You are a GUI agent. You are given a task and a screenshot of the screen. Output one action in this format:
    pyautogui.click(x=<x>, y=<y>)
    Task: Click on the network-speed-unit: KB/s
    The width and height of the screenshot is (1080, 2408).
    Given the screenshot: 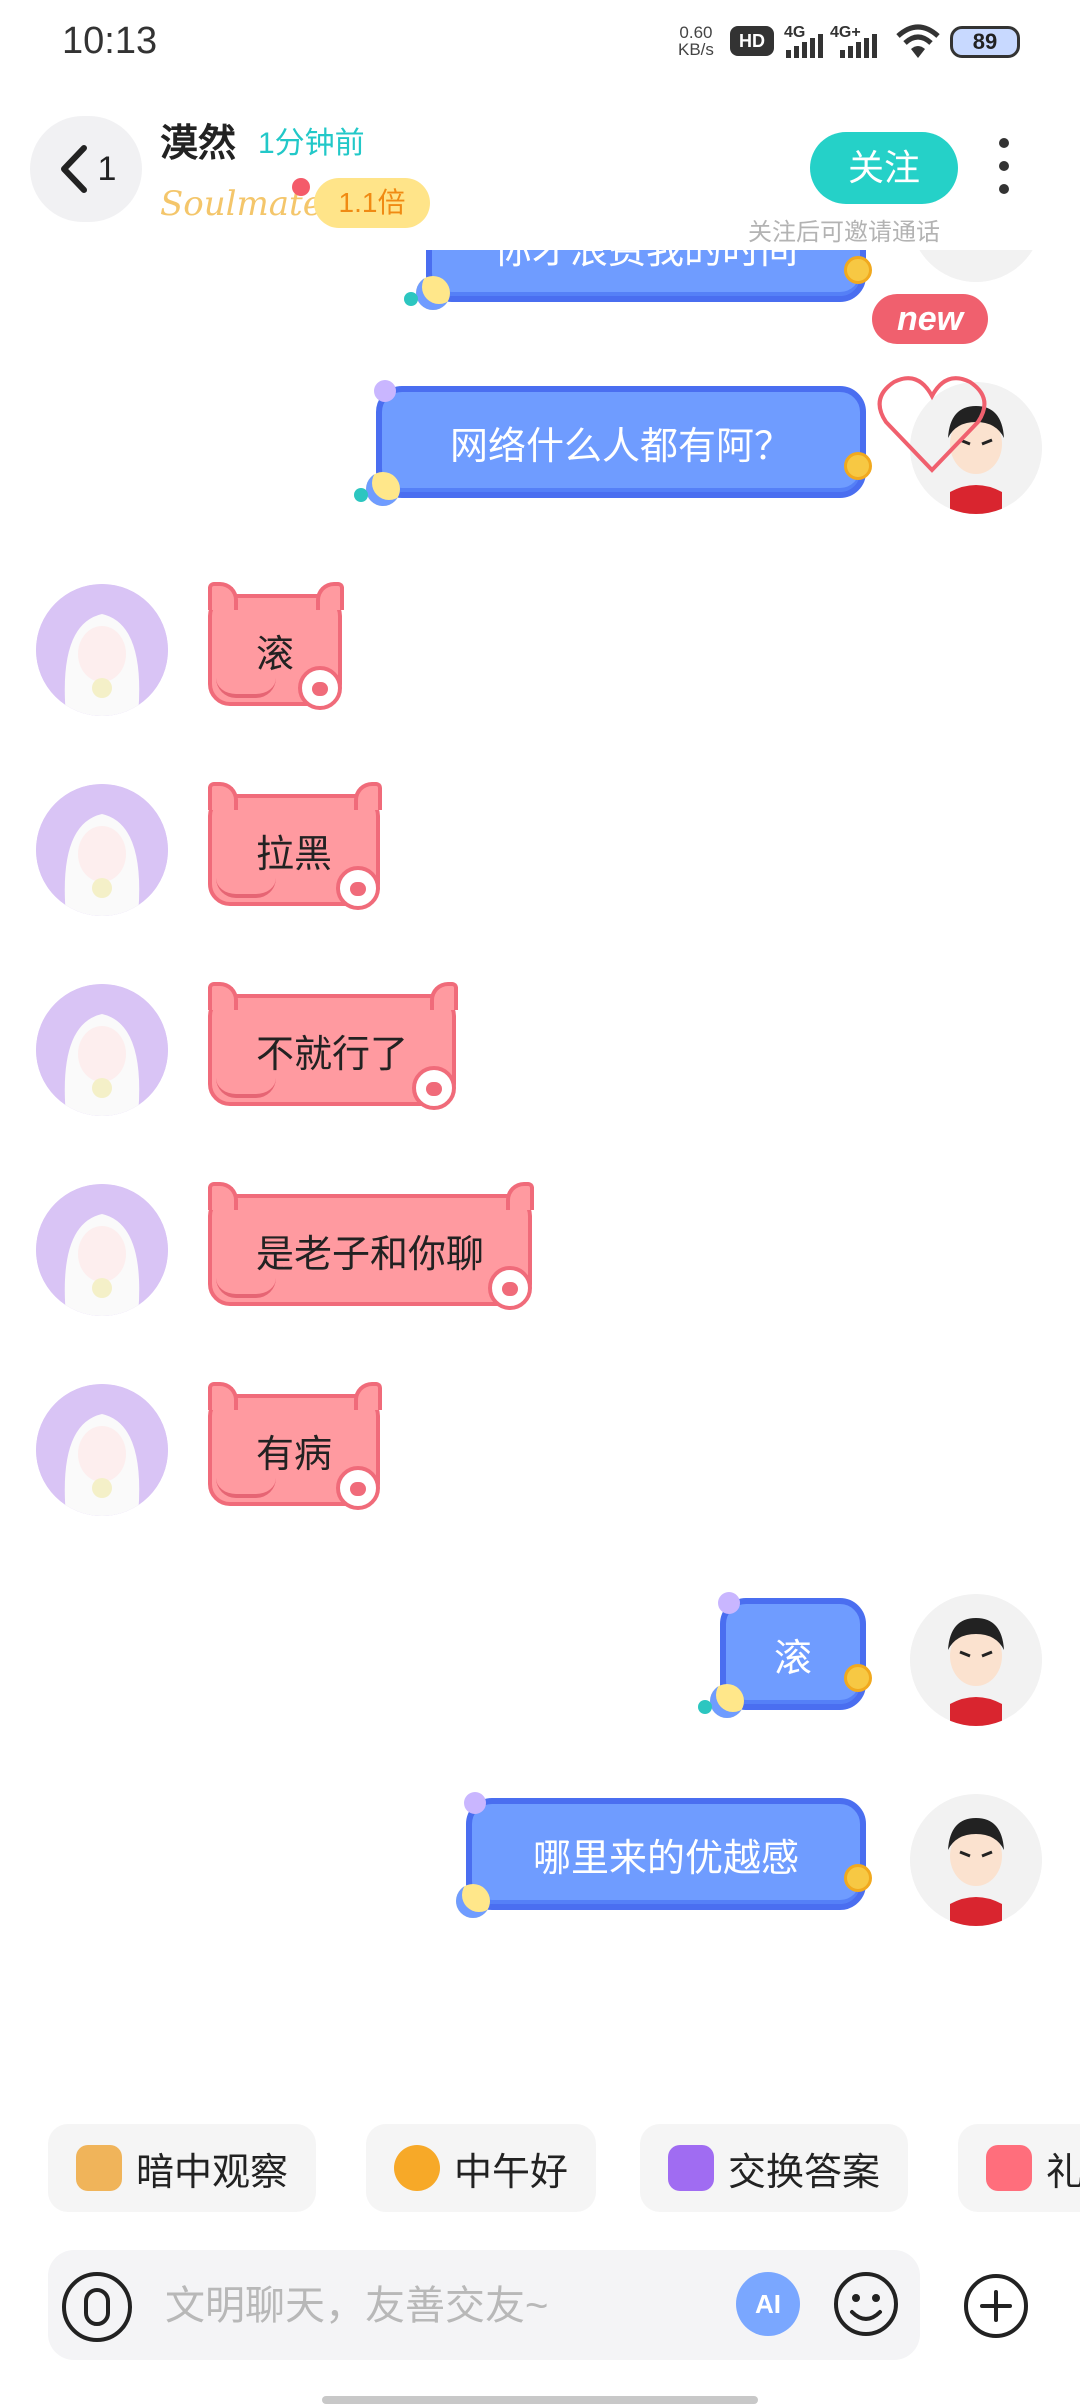 What is the action you would take?
    pyautogui.click(x=696, y=49)
    